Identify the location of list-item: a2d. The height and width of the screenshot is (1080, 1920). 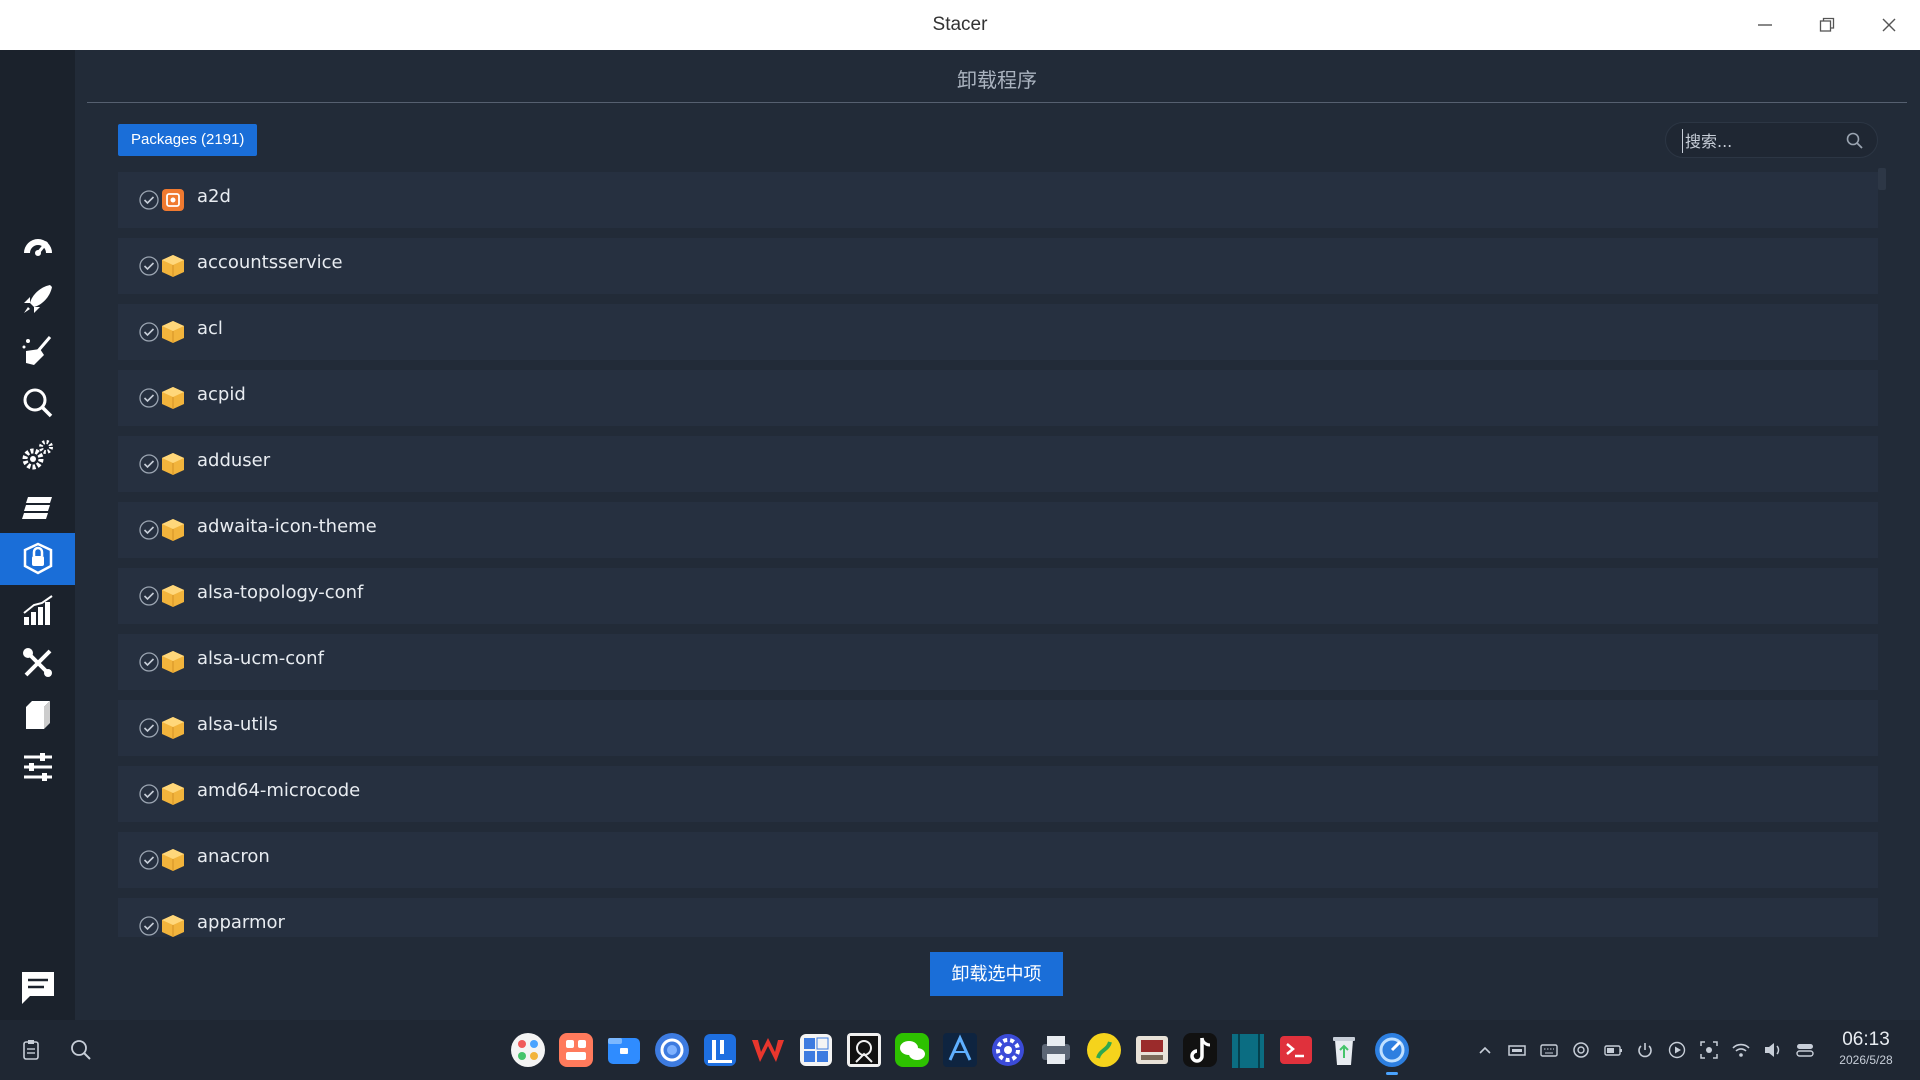
(998, 200).